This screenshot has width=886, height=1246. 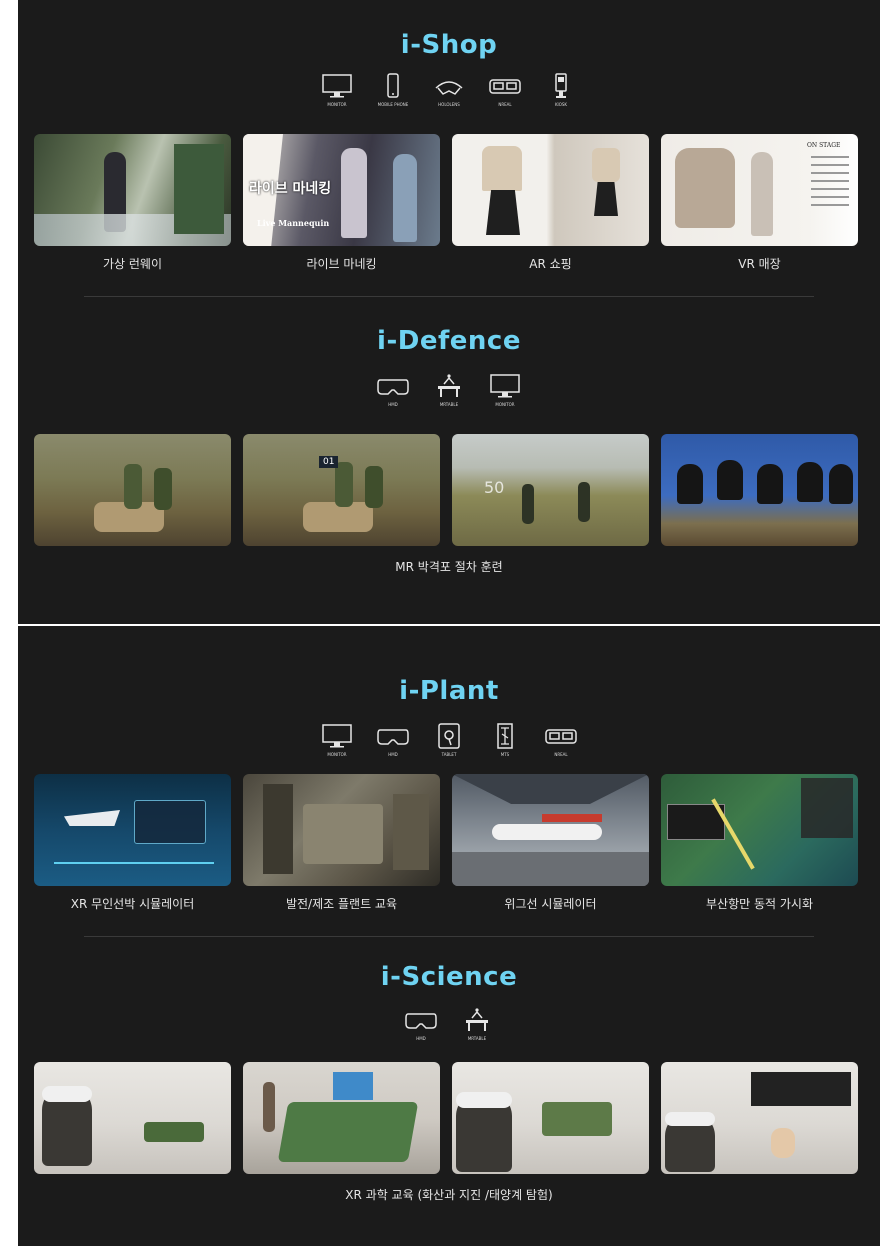 I want to click on tile-caption: VR 매장, so click(x=759, y=264).